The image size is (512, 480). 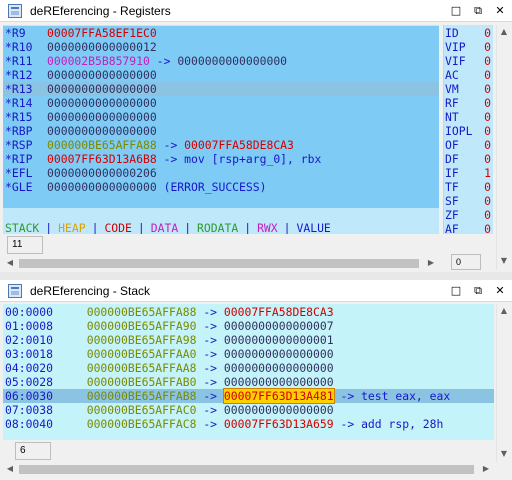 What do you see at coordinates (469, 159) in the screenshot?
I see `flag-row: DF 0` at bounding box center [469, 159].